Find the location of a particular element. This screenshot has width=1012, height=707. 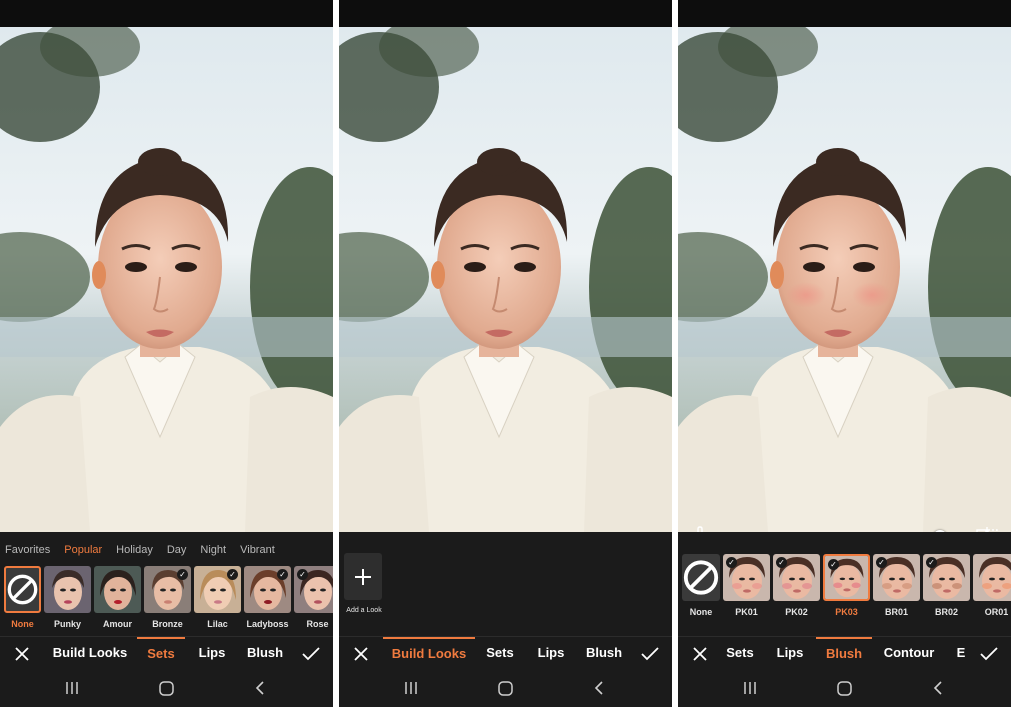

preset-label: None is located at coordinates (22, 624).